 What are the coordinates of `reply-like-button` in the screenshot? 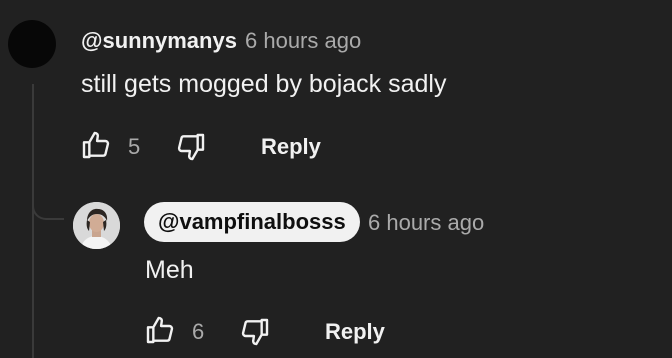 It's located at (160, 330).